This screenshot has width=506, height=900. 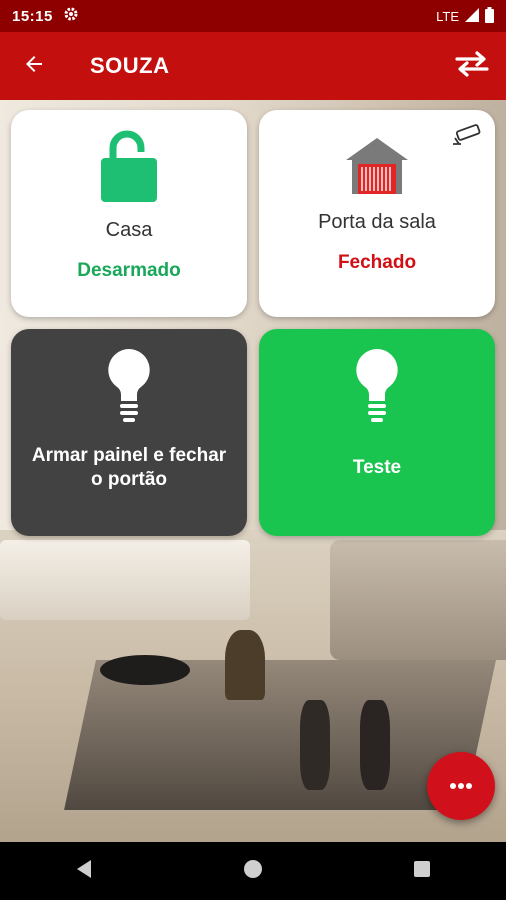 What do you see at coordinates (253, 16) in the screenshot?
I see `status-bar: 15:15 LTE` at bounding box center [253, 16].